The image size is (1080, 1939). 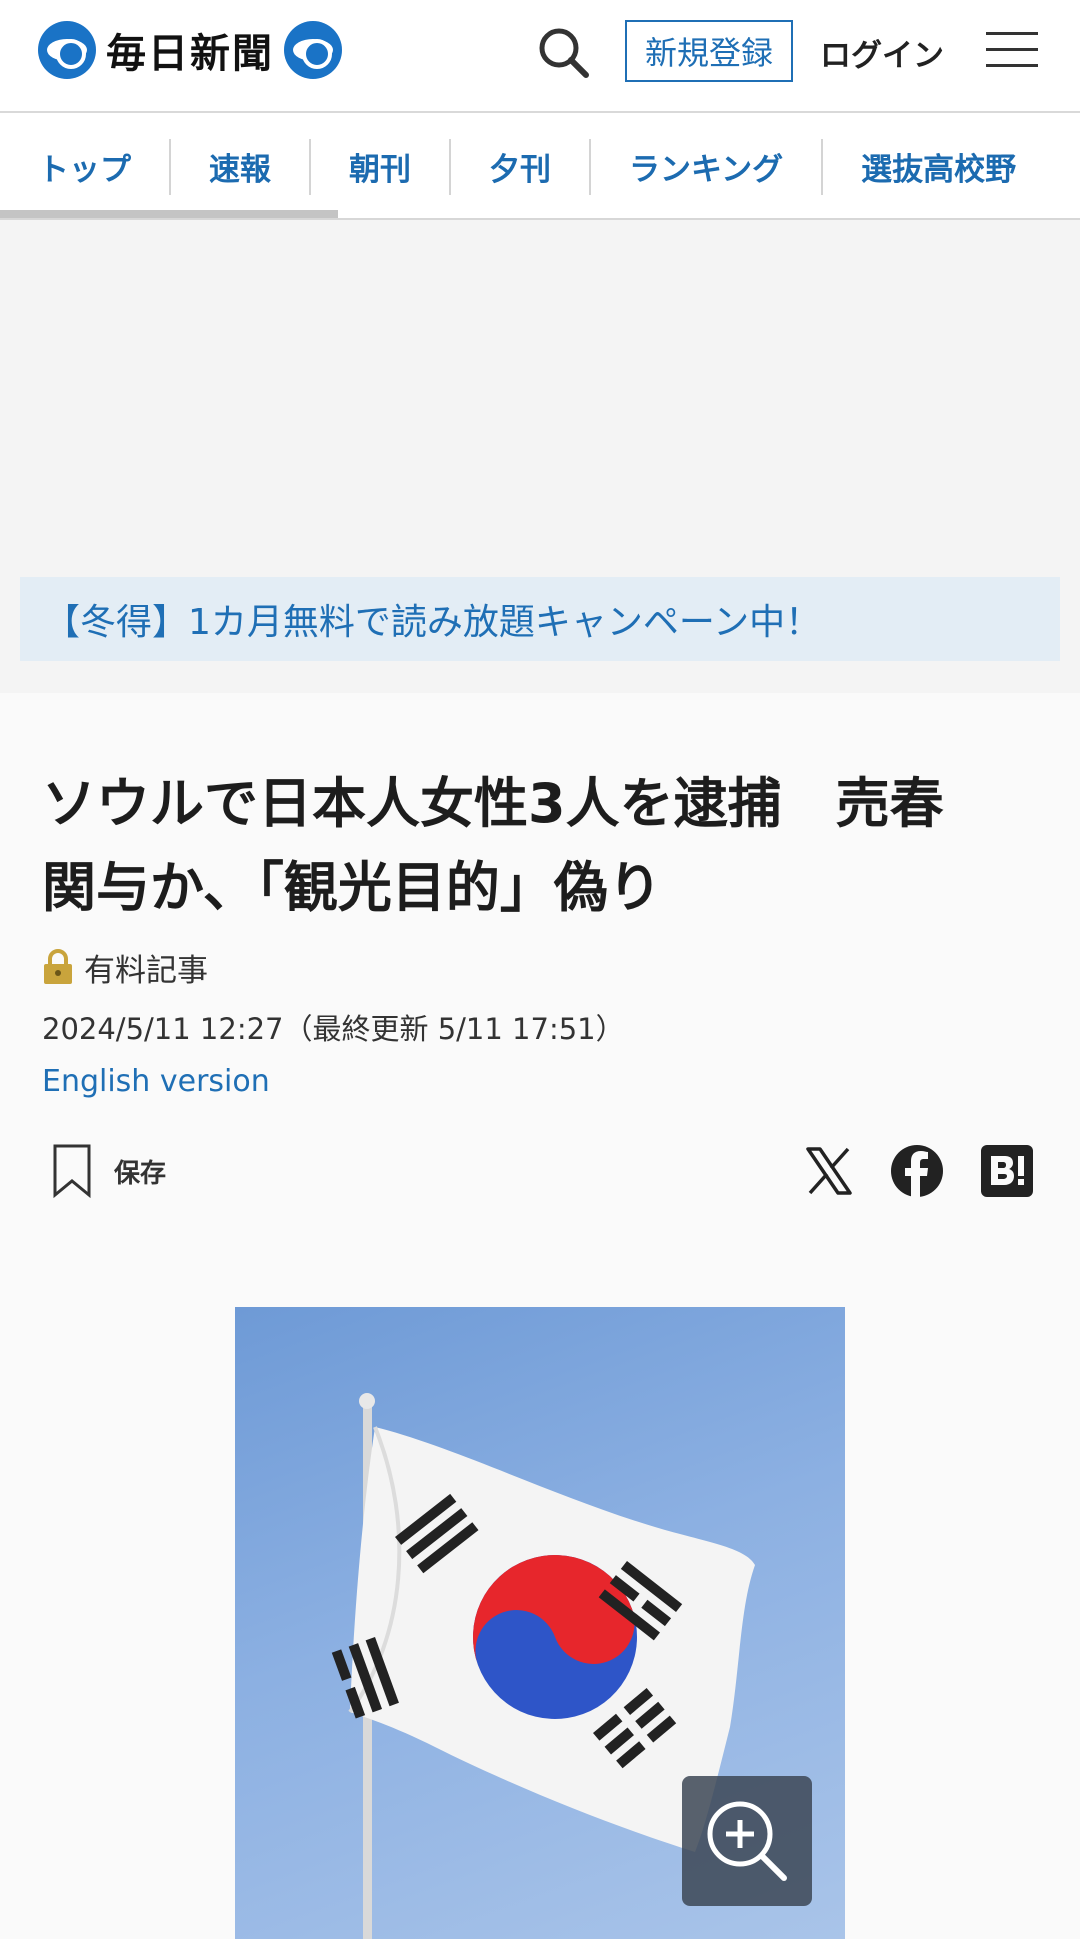 What do you see at coordinates (917, 1171) in the screenshot?
I see `facebook-share-icon` at bounding box center [917, 1171].